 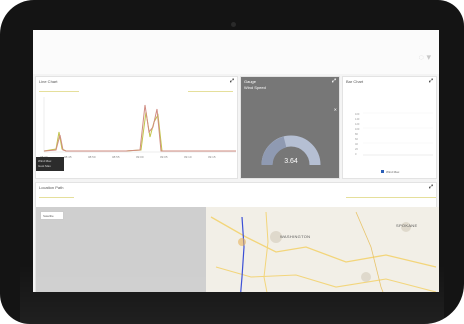 What do you see at coordinates (92, 157) in the screenshot?
I see `x-tick: 08:50` at bounding box center [92, 157].